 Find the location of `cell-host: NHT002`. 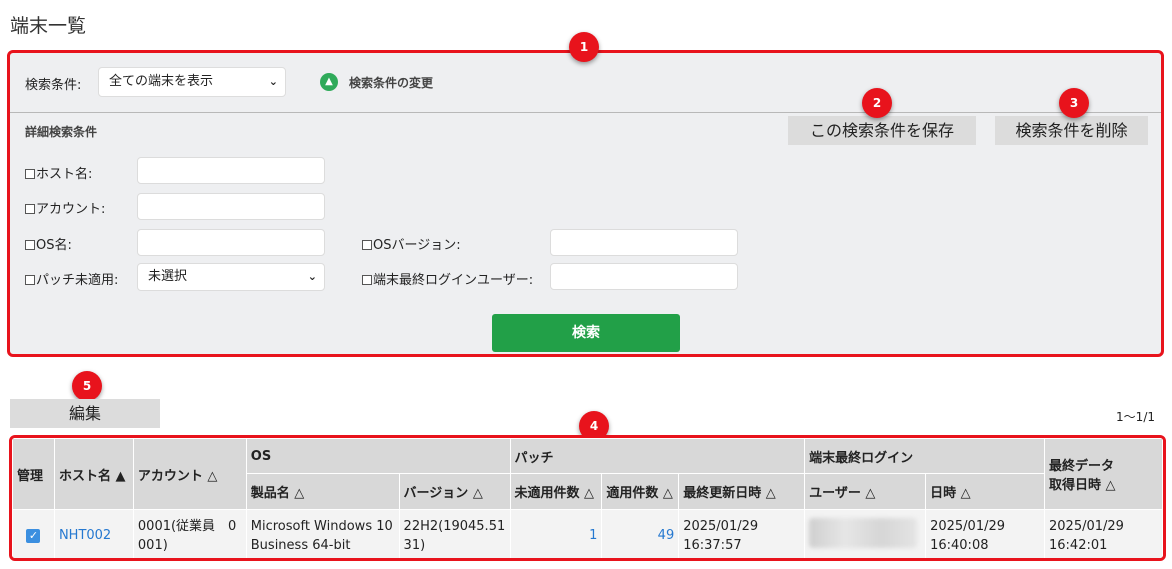

cell-host: NHT002 is located at coordinates (93, 533).